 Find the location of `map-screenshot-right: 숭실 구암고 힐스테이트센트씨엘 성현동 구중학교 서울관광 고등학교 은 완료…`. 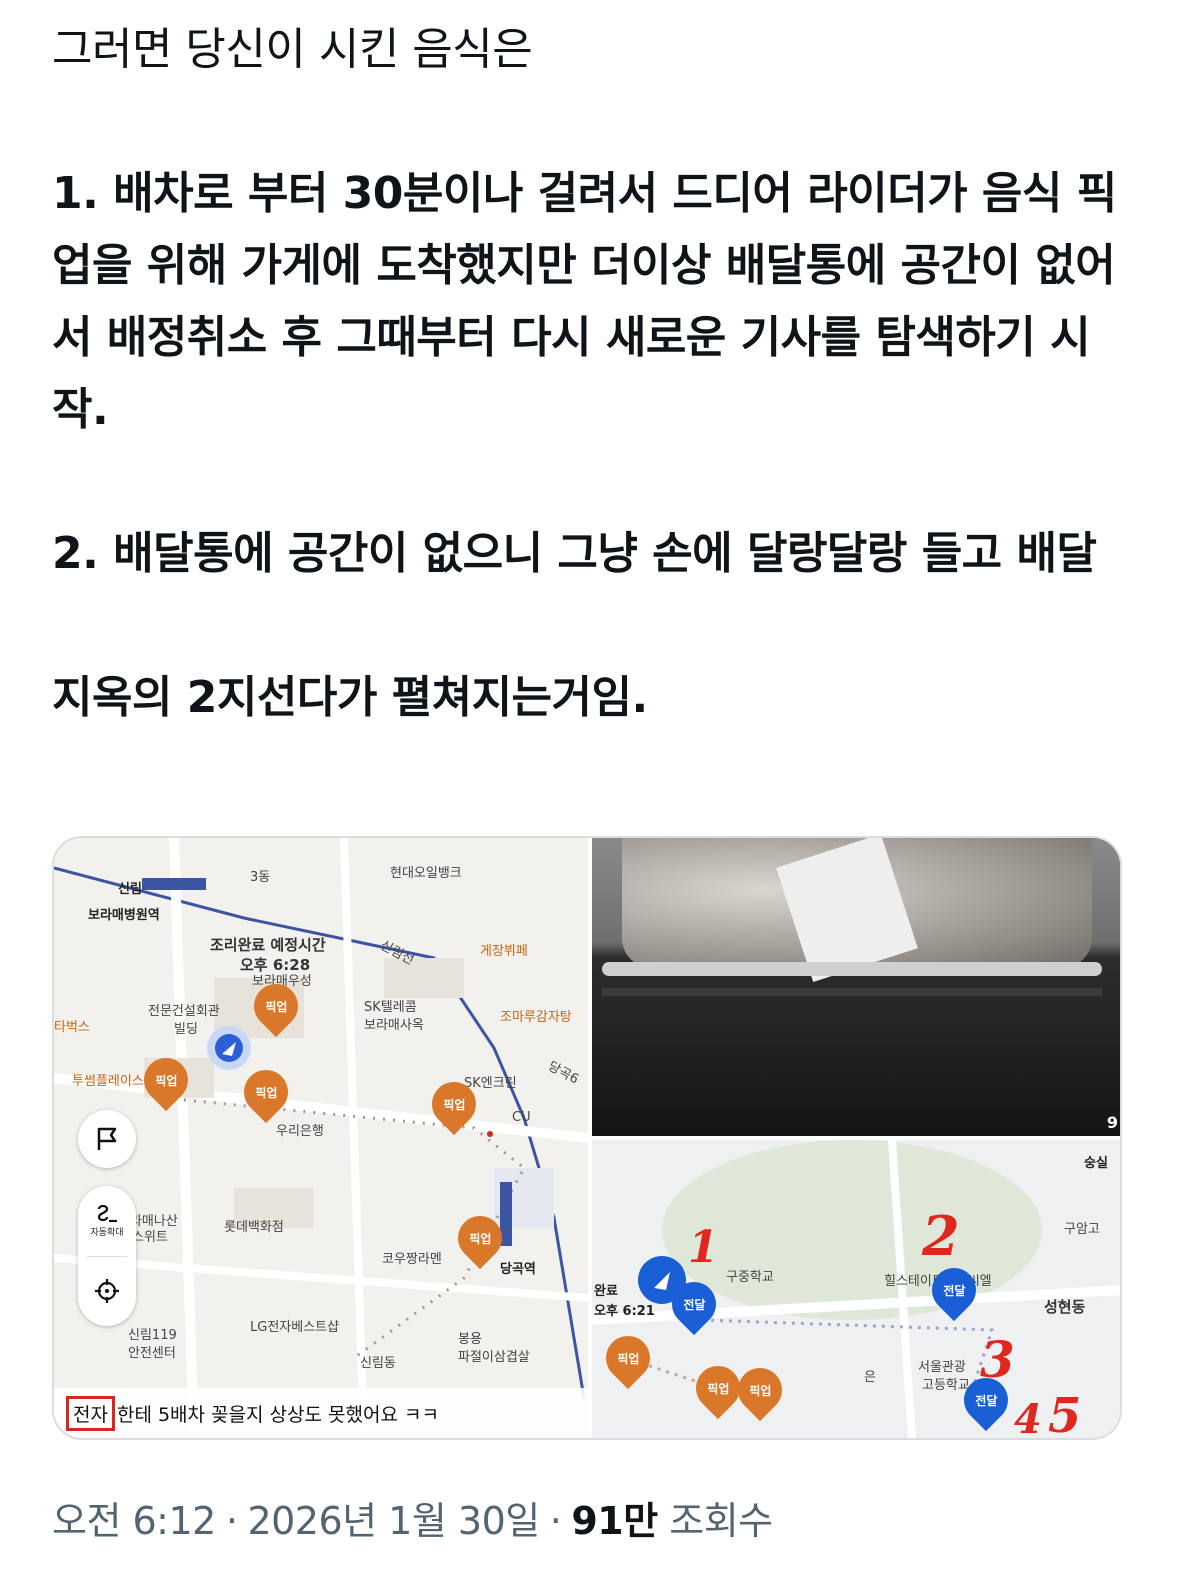

map-screenshot-right: 숭실 구암고 힐스테이트센트씨엘 성현동 구중학교 서울관광 고등학교 은 완료… is located at coordinates (856, 1289).